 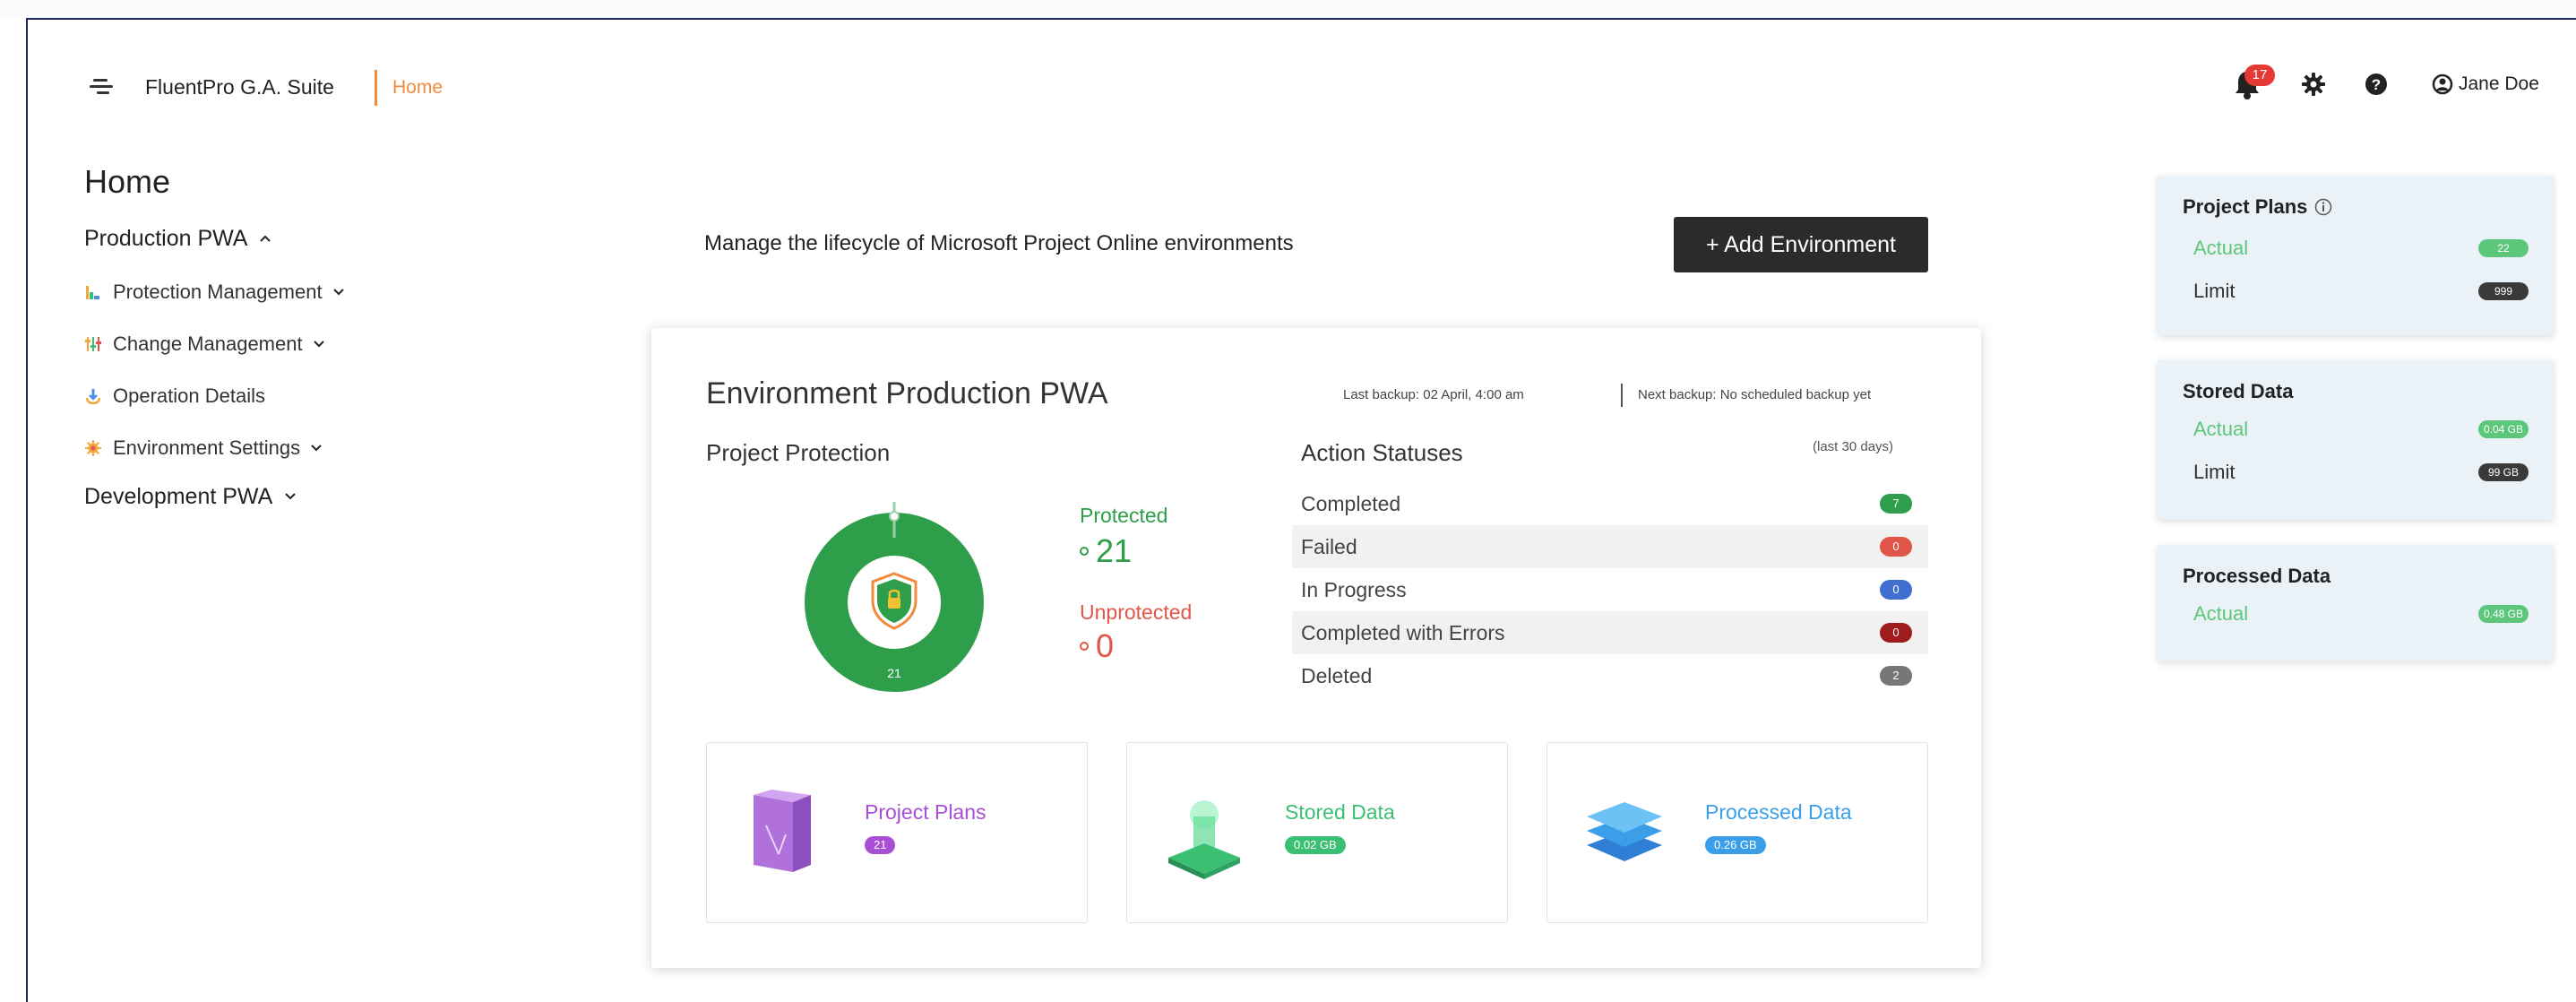 I want to click on breadcrumb-home: Home, so click(x=417, y=88).